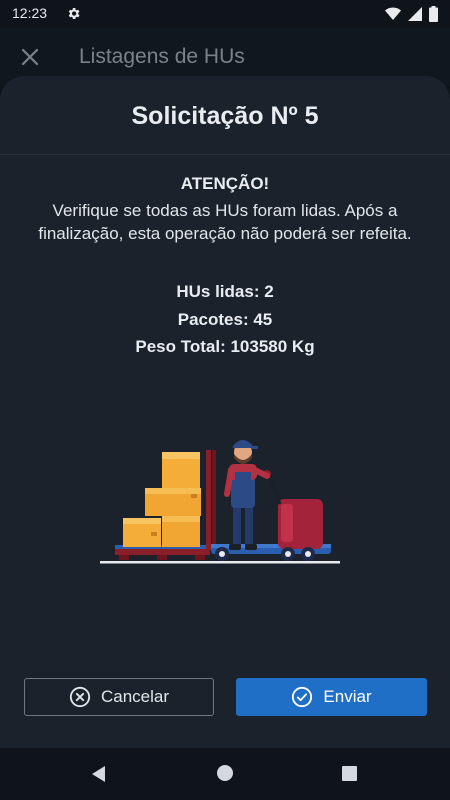 Image resolution: width=450 pixels, height=800 pixels. What do you see at coordinates (162, 56) in the screenshot?
I see `app-title: Listagens de HUs` at bounding box center [162, 56].